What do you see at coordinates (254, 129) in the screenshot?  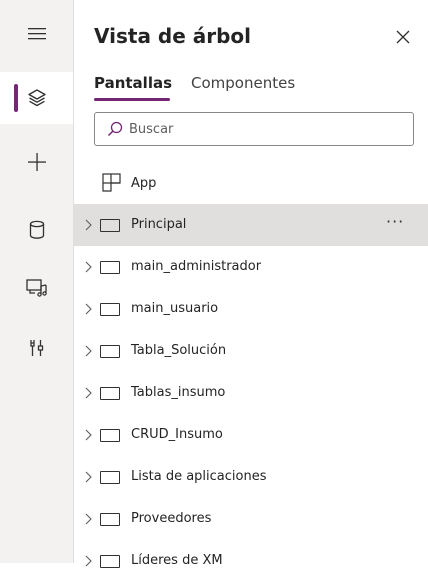 I see `search-input: Buscar` at bounding box center [254, 129].